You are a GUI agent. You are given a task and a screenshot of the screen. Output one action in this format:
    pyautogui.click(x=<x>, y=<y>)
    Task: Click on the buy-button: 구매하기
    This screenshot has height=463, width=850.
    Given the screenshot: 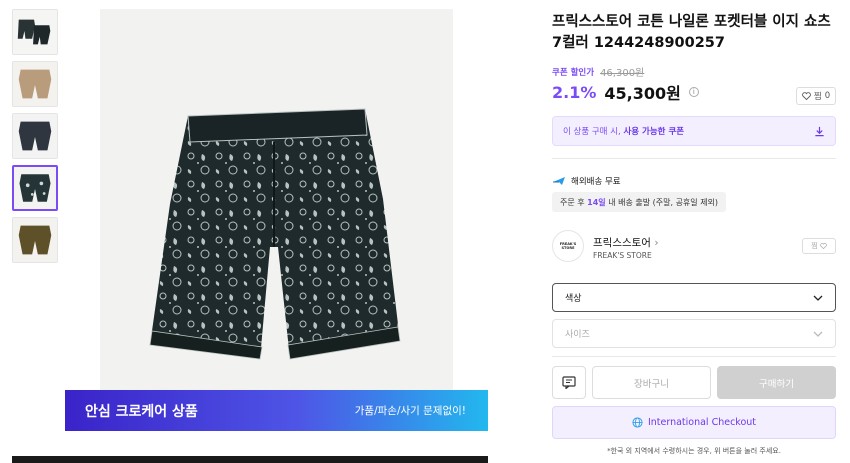 What is the action you would take?
    pyautogui.click(x=776, y=382)
    